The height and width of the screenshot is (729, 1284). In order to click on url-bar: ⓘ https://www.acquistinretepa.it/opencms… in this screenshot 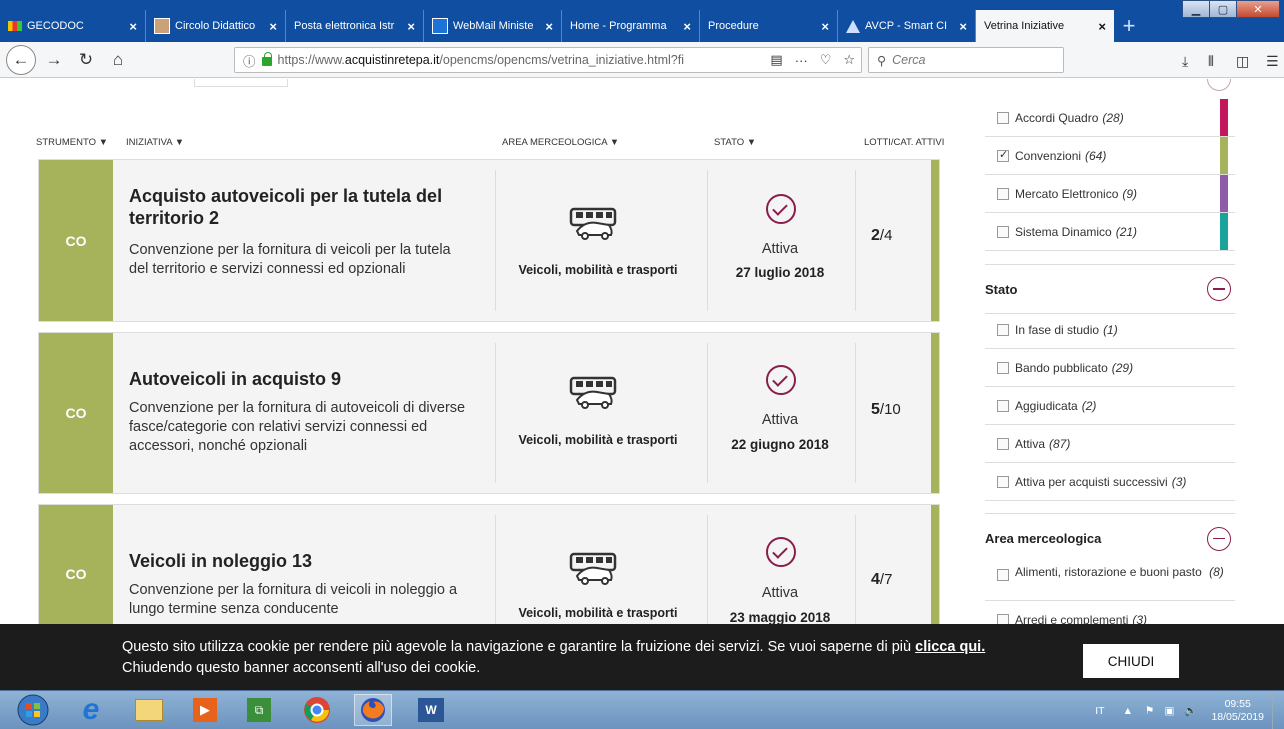, I will do `click(548, 60)`.